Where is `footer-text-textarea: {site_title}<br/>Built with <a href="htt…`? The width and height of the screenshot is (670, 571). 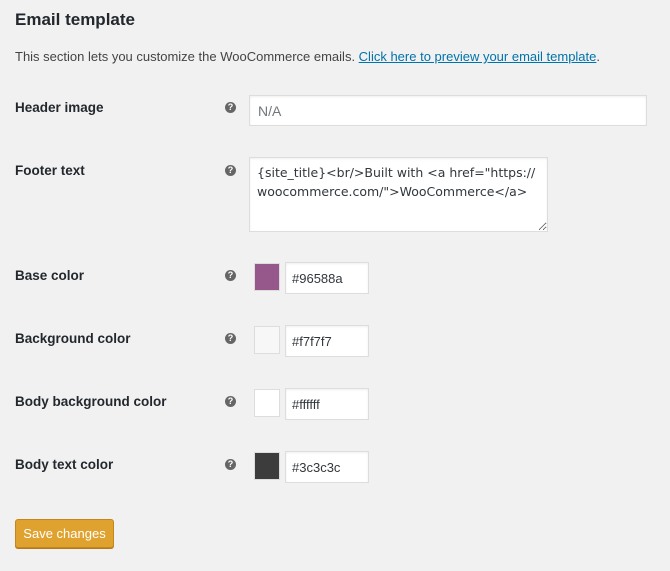 footer-text-textarea: {site_title}<br/>Built with <a href="htt… is located at coordinates (398, 194).